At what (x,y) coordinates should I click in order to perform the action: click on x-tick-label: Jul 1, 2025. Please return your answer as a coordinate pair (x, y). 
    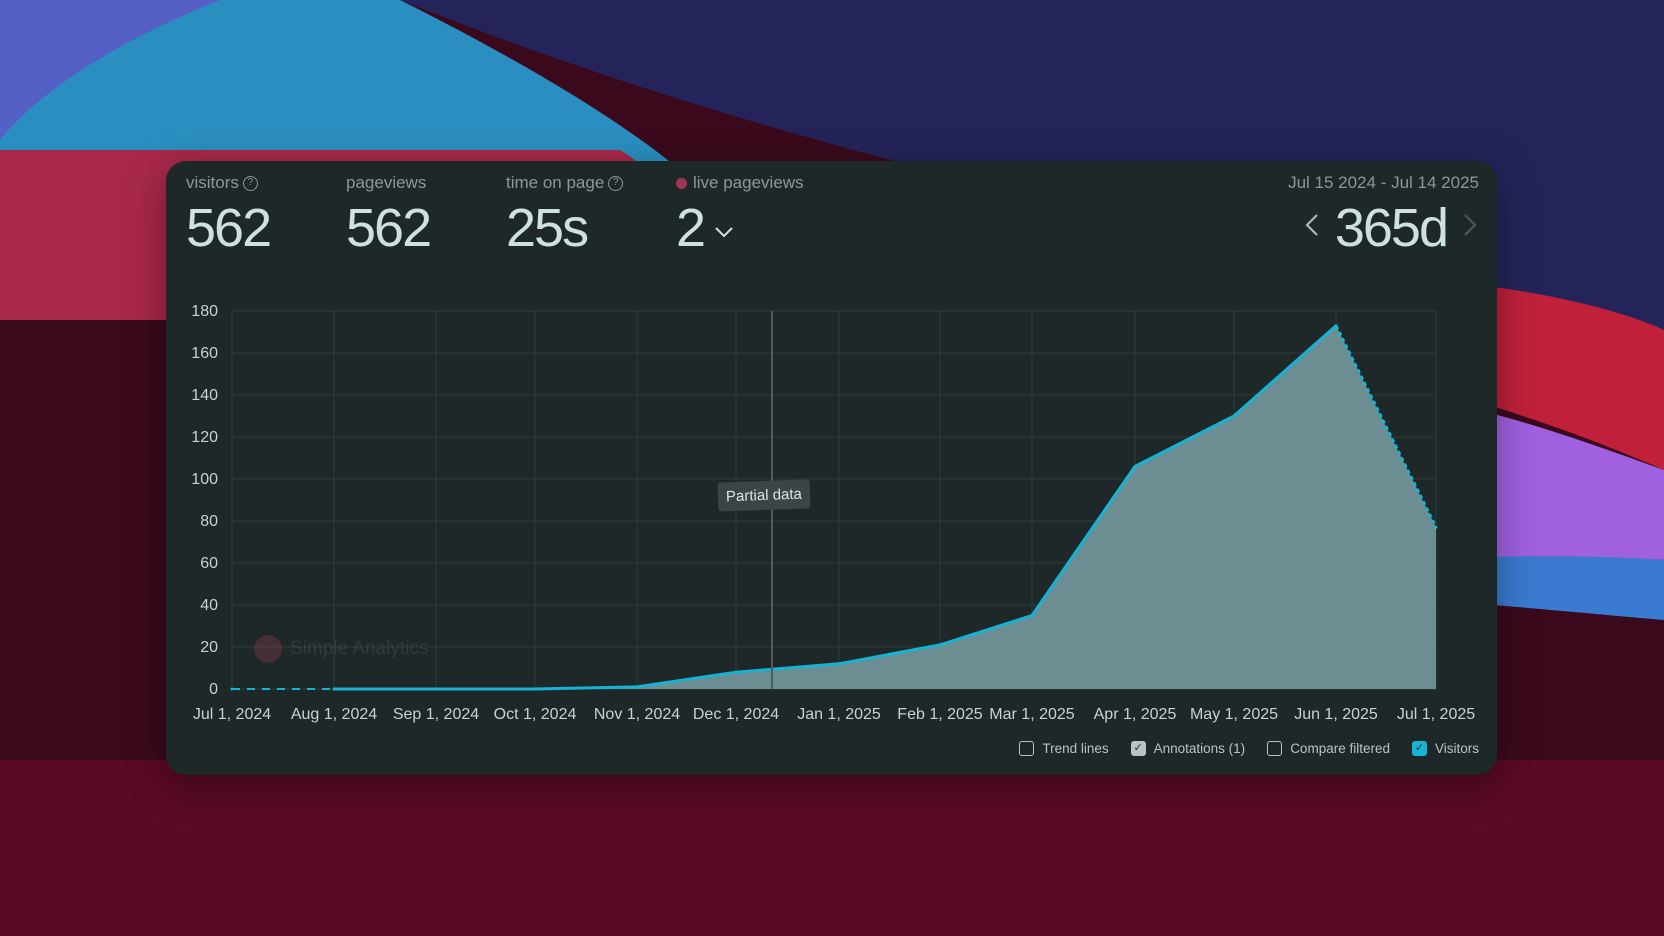
    Looking at the image, I should click on (1436, 714).